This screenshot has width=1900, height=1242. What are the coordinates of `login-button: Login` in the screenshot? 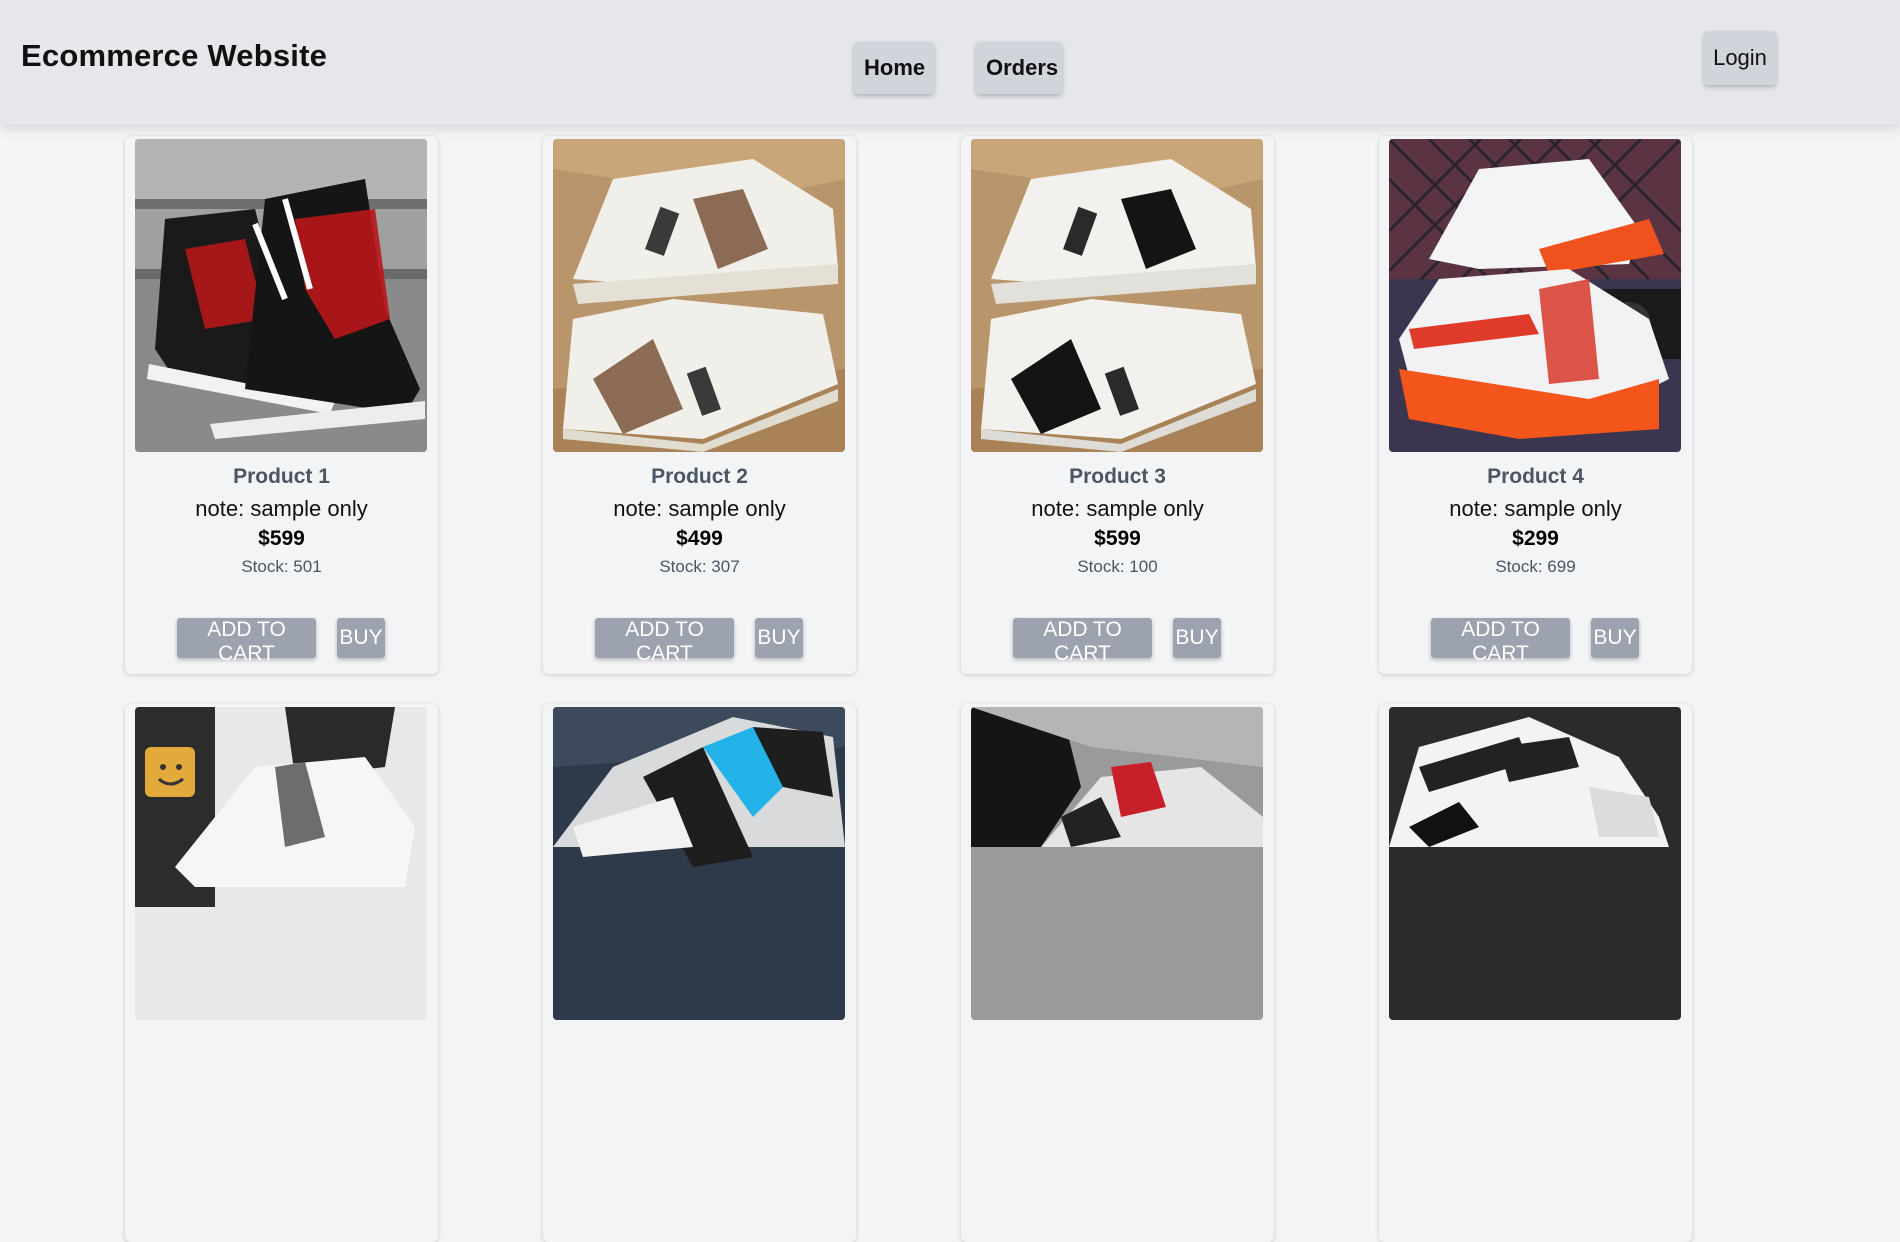 It's located at (1740, 58).